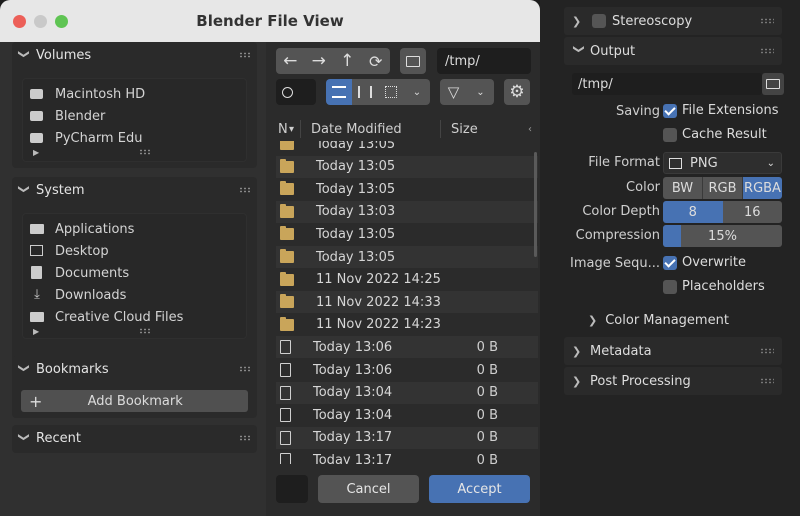 The height and width of the screenshot is (516, 800). I want to click on settings-gear-icon: ⚙, so click(517, 92).